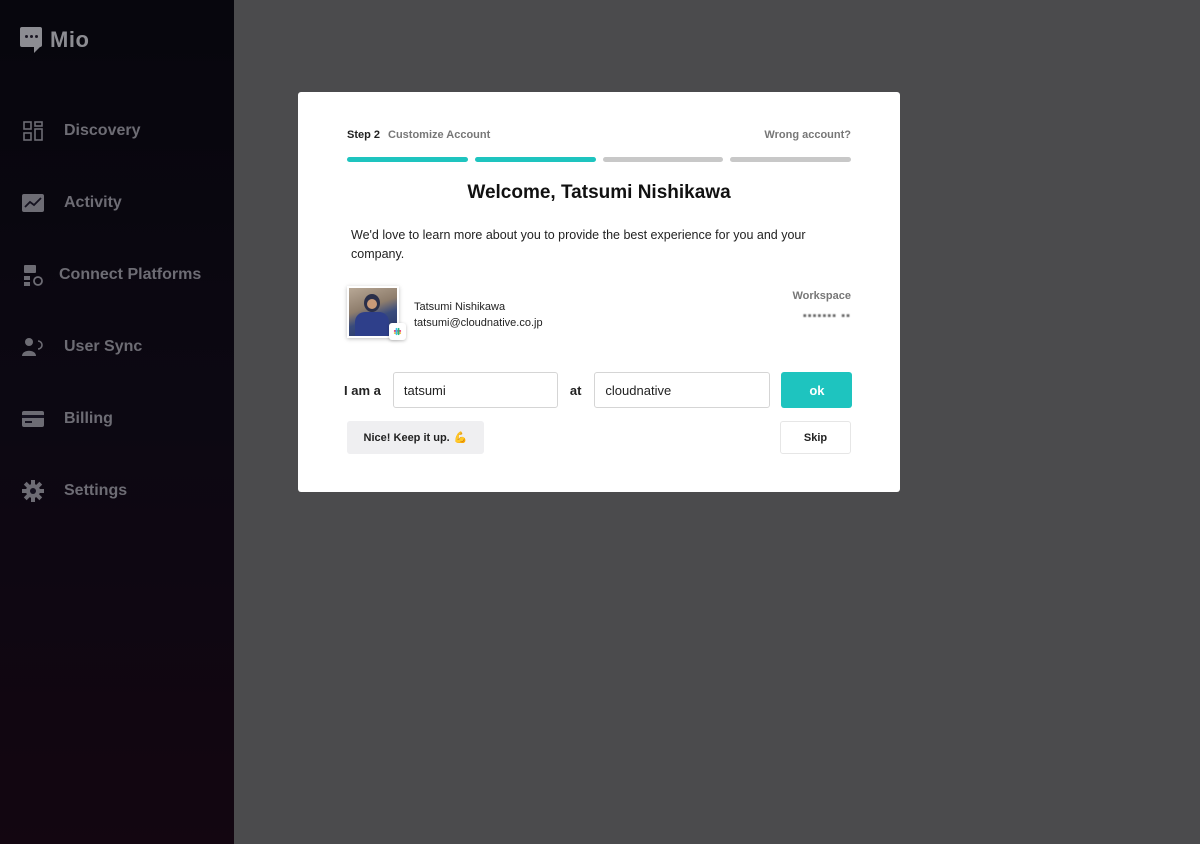 The width and height of the screenshot is (1200, 844). I want to click on ok-button: ok, so click(817, 390).